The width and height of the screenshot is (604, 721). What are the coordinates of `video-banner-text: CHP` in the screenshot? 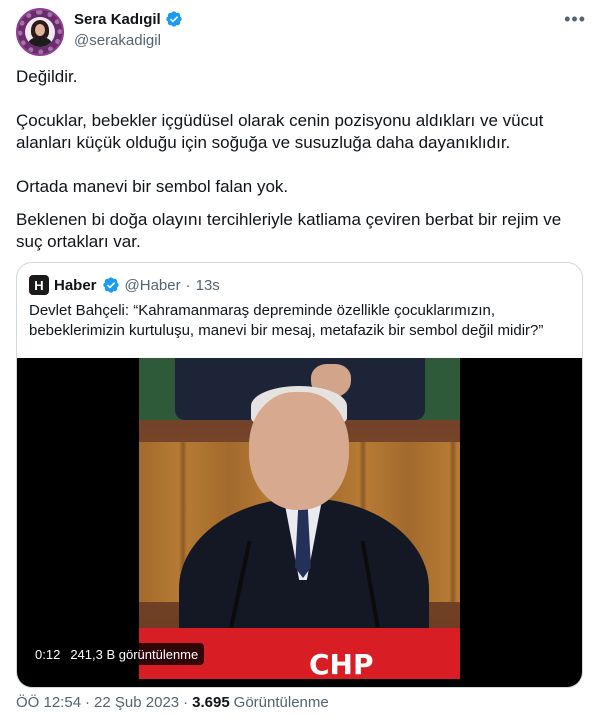 It's located at (341, 663).